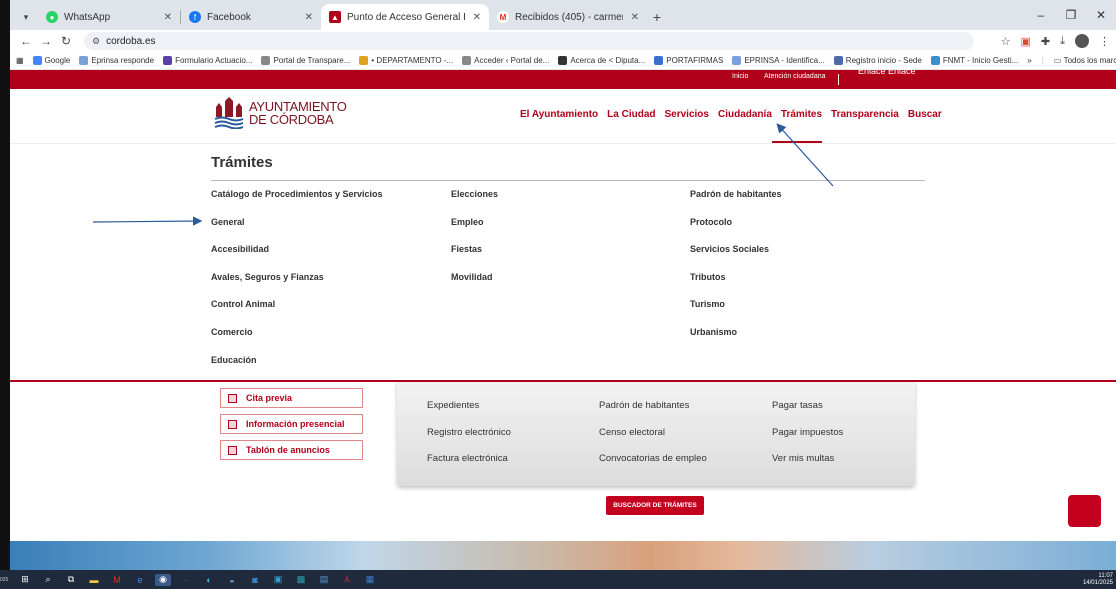  What do you see at coordinates (232, 580) in the screenshot?
I see `app-icon: ◒` at bounding box center [232, 580].